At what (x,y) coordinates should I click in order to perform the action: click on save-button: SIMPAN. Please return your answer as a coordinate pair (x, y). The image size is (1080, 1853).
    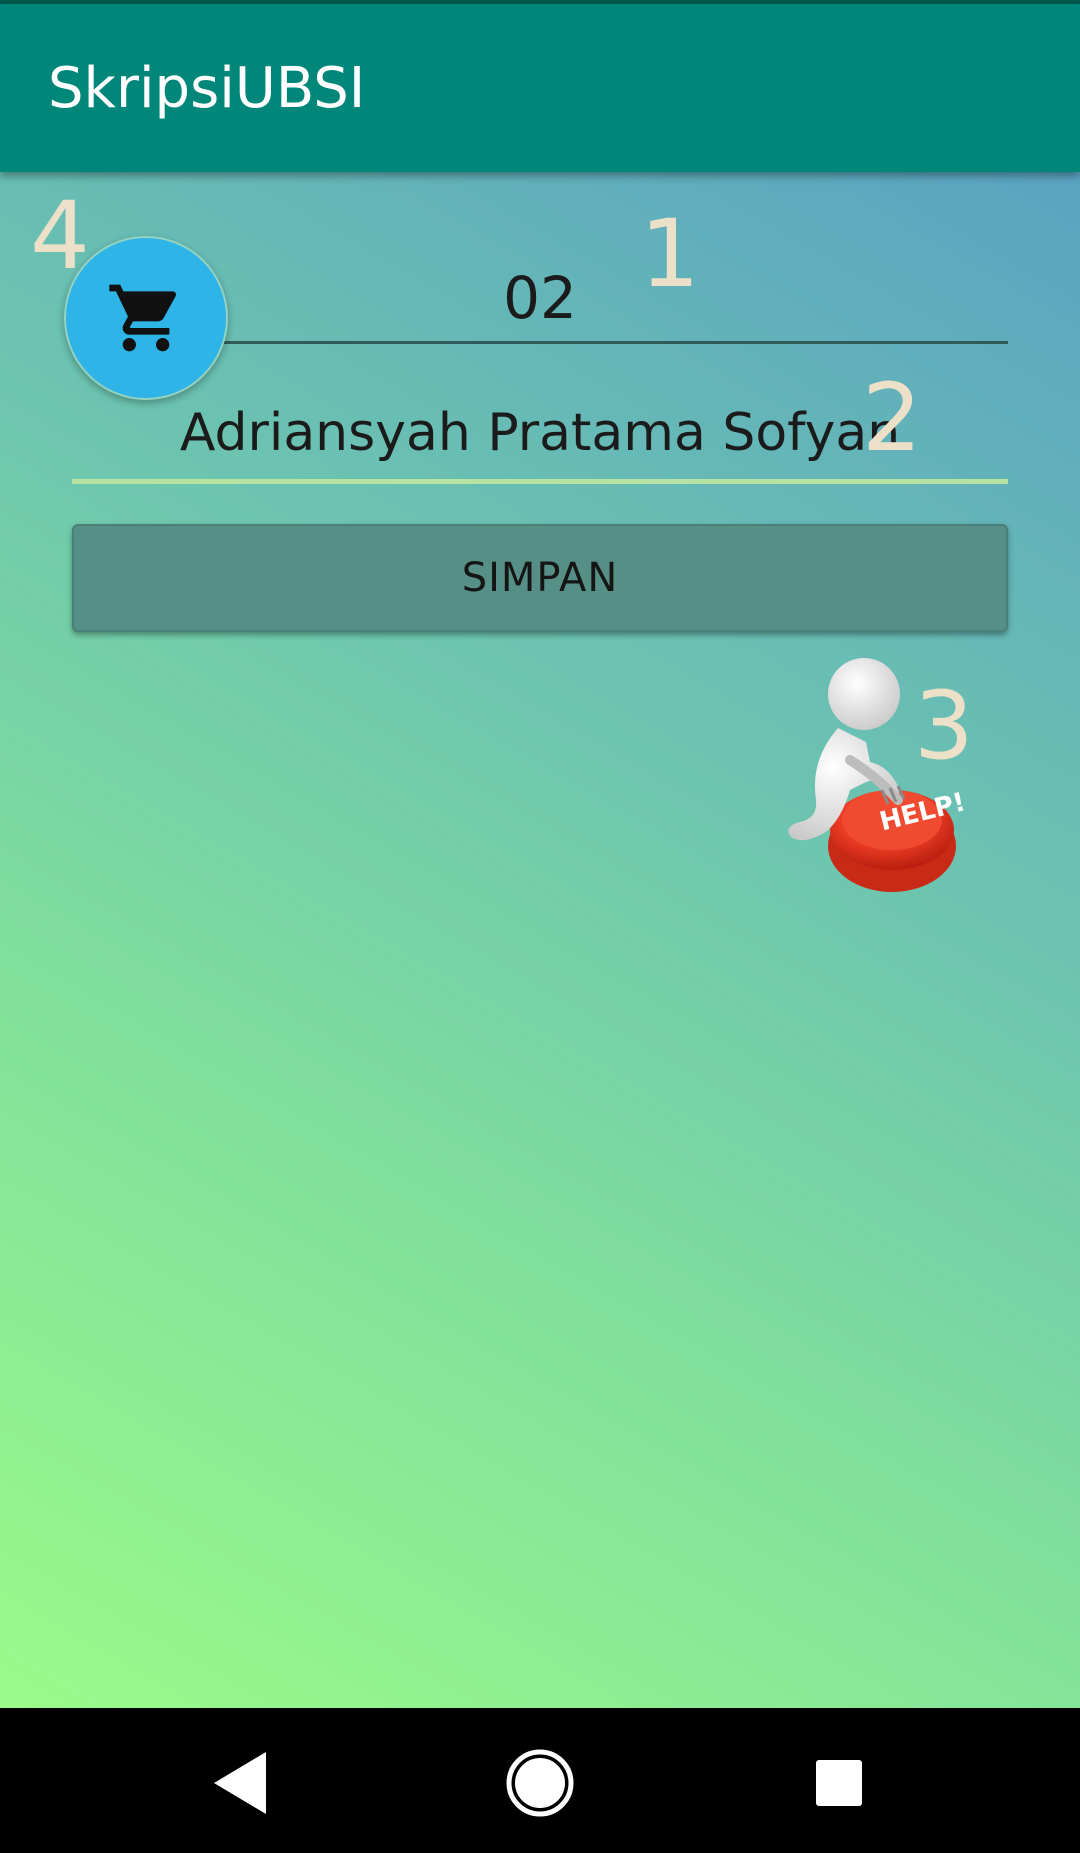
    Looking at the image, I should click on (540, 578).